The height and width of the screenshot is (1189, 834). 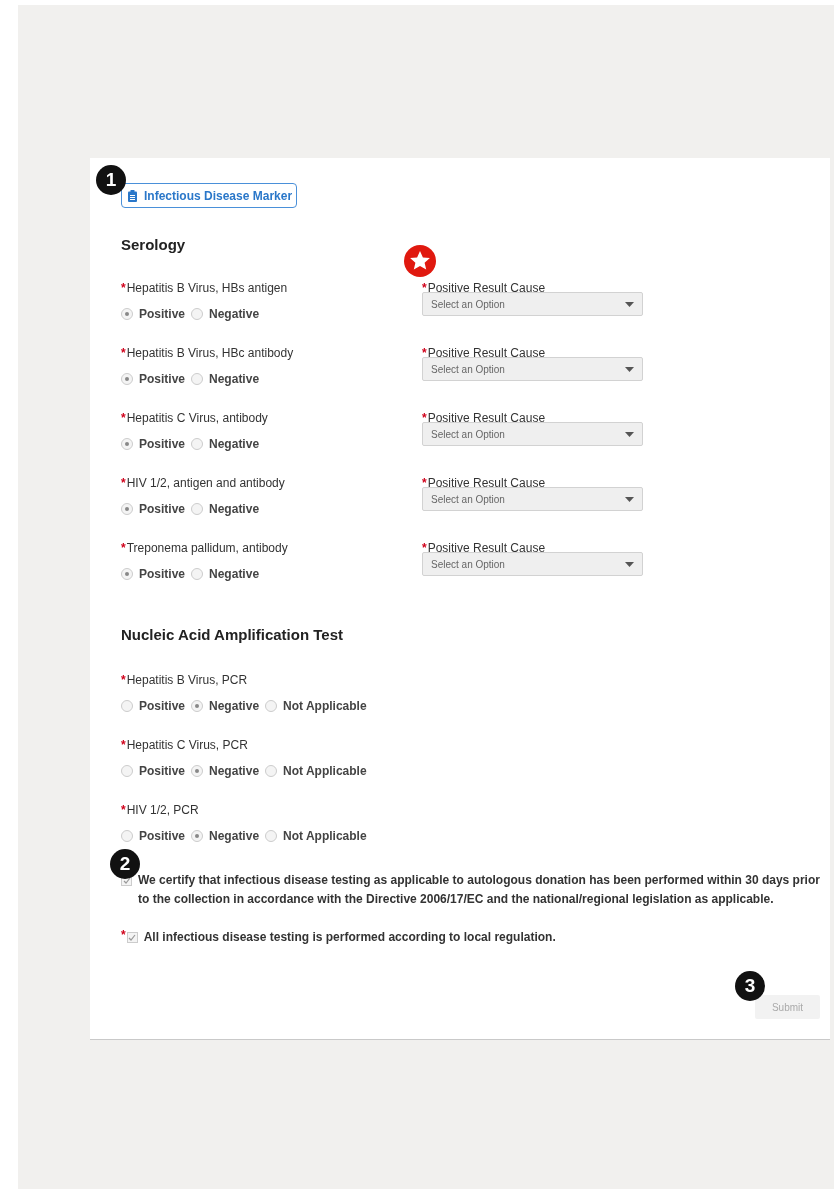 What do you see at coordinates (132, 937) in the screenshot?
I see `checkbox` at bounding box center [132, 937].